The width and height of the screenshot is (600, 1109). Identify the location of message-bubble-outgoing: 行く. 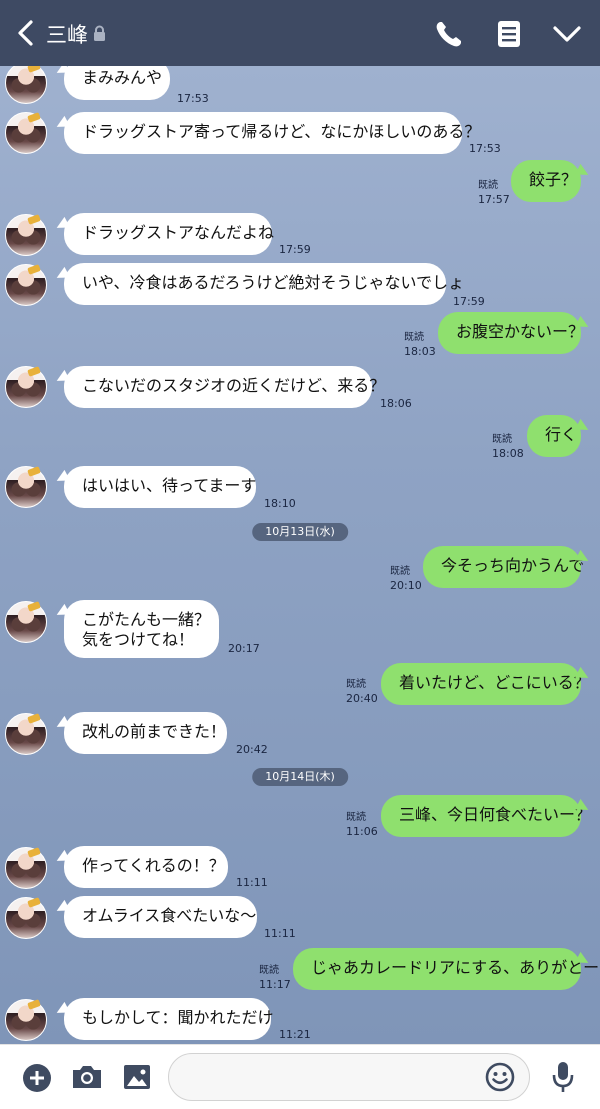
(554, 436).